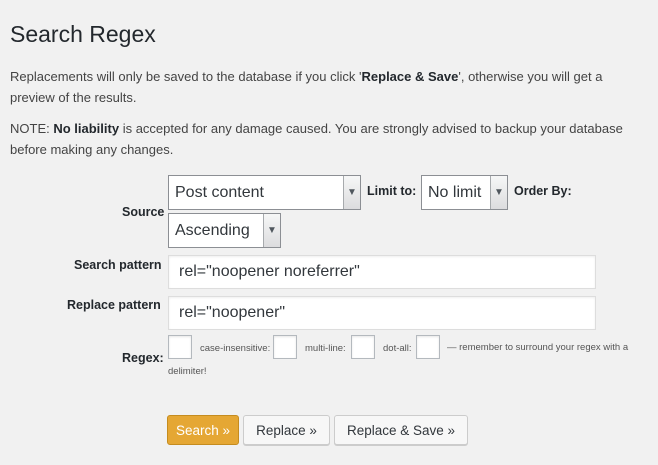 This screenshot has height=465, width=658. Describe the element at coordinates (187, 371) in the screenshot. I see `regex-hint-continued: delimiter!` at that location.